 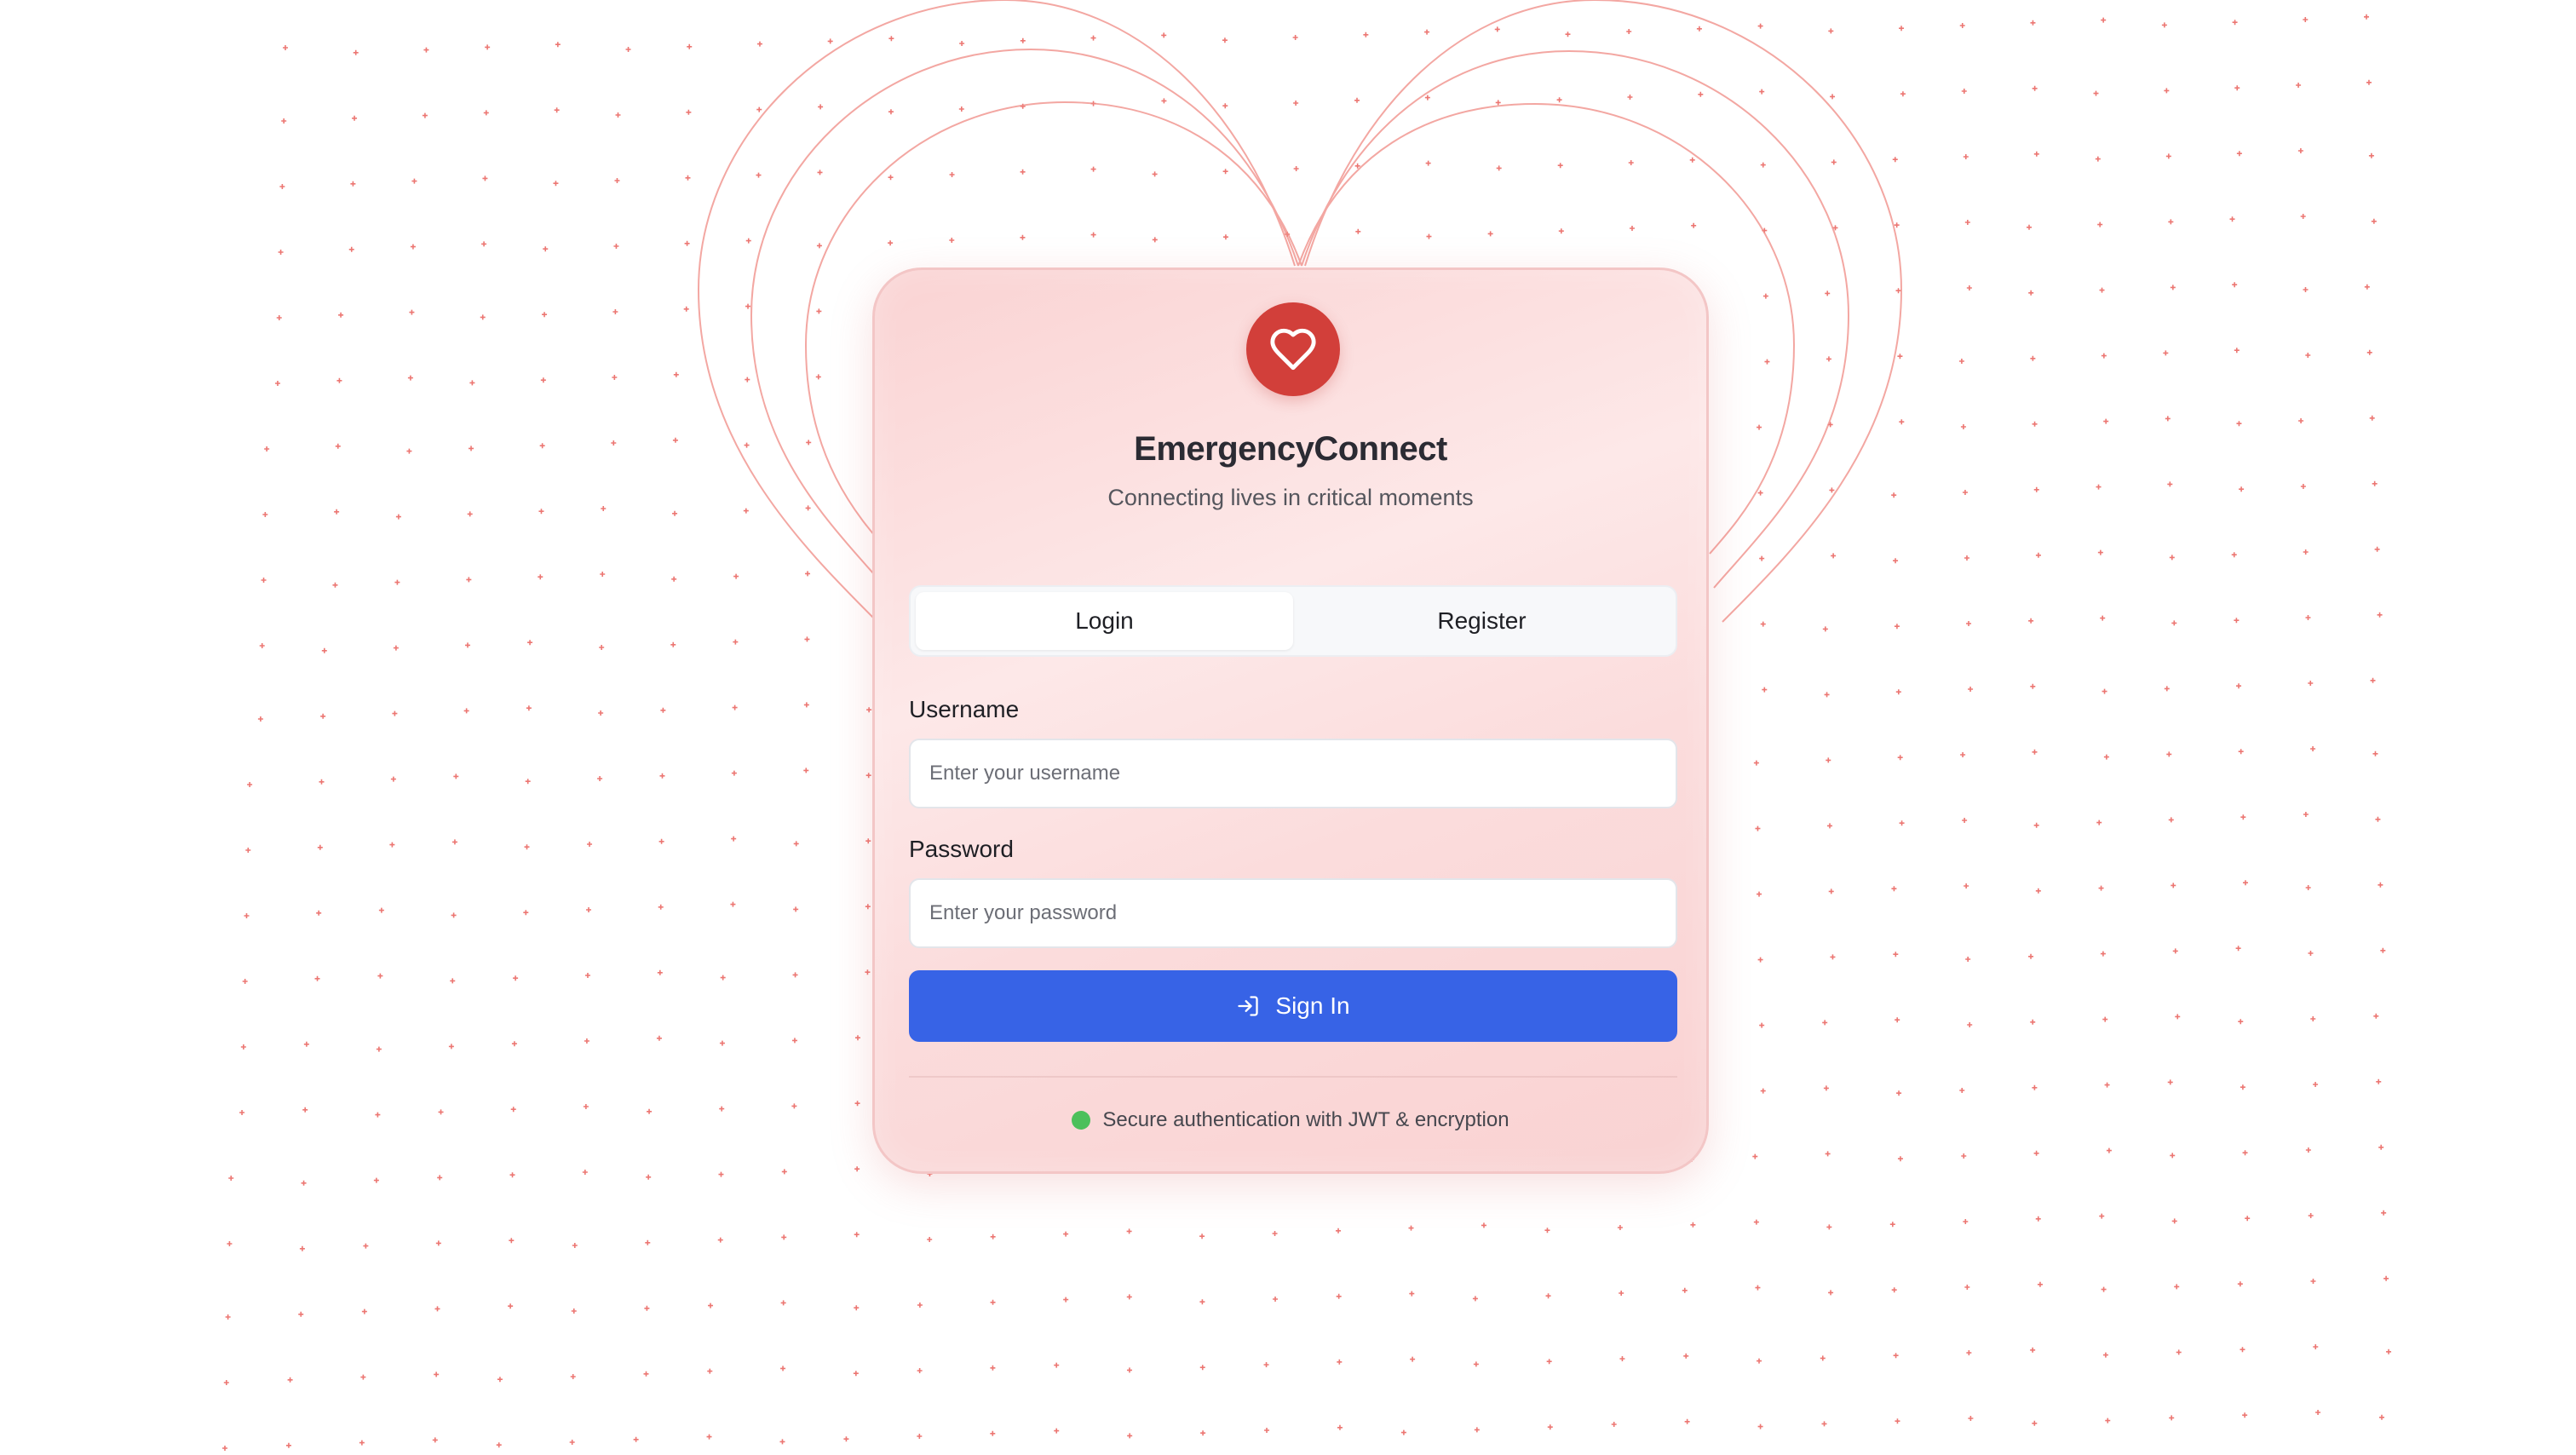 I want to click on sign-in-button: Sign In, so click(x=1293, y=1006).